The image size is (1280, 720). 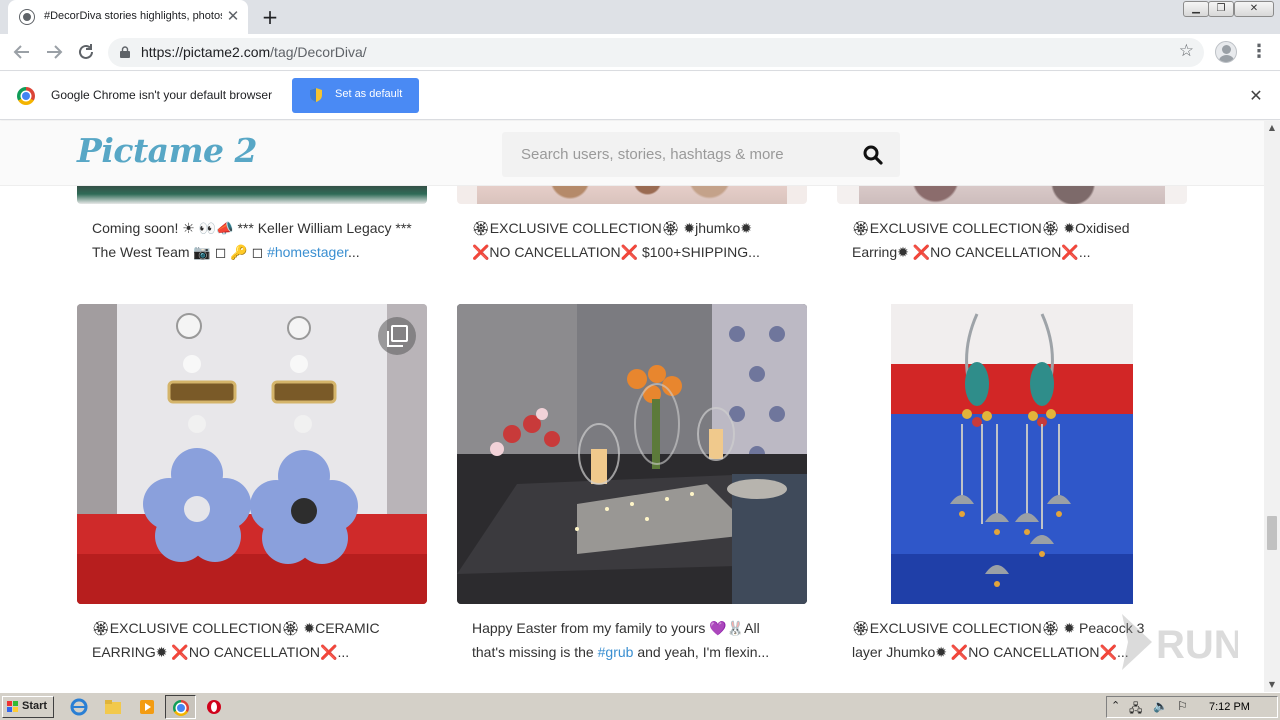 I want to click on url-domain: https://pictame2.com, so click(x=206, y=52).